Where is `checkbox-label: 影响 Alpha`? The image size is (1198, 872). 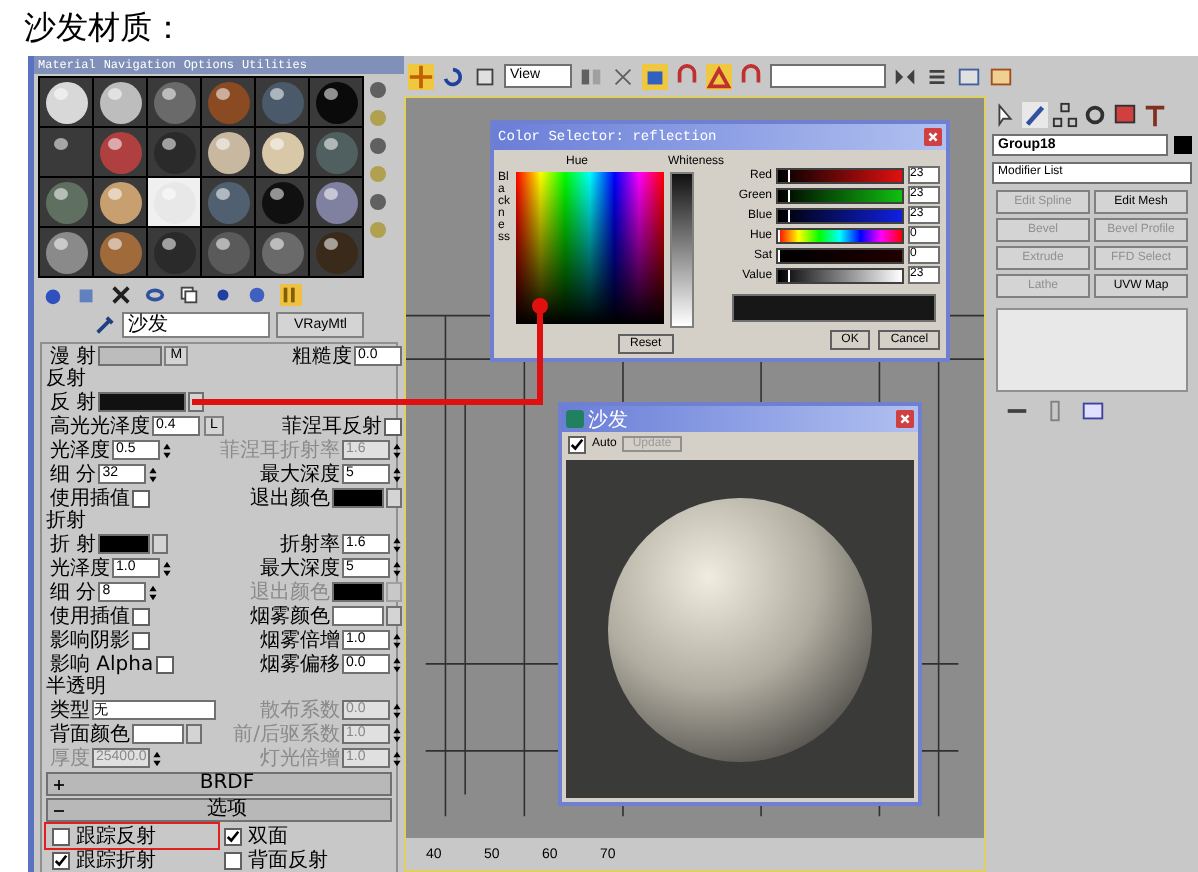
checkbox-label: 影响 Alpha is located at coordinates (102, 664).